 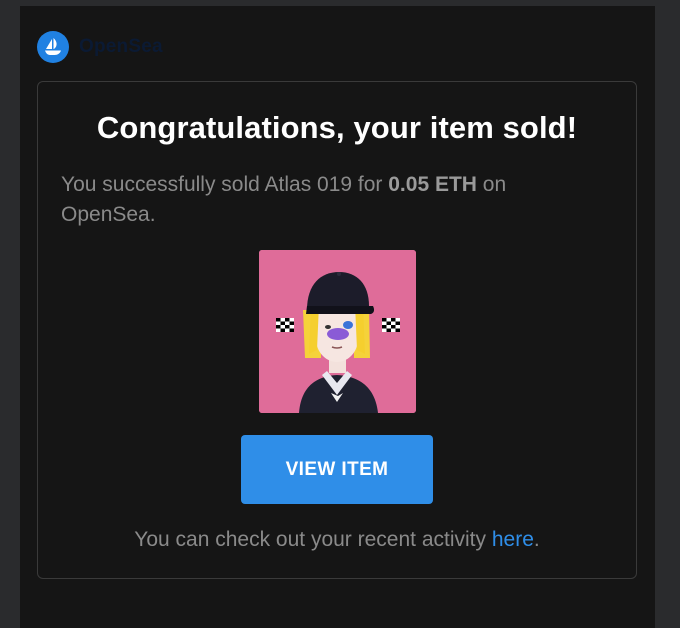 I want to click on nft-artwork-icon, so click(x=337, y=331).